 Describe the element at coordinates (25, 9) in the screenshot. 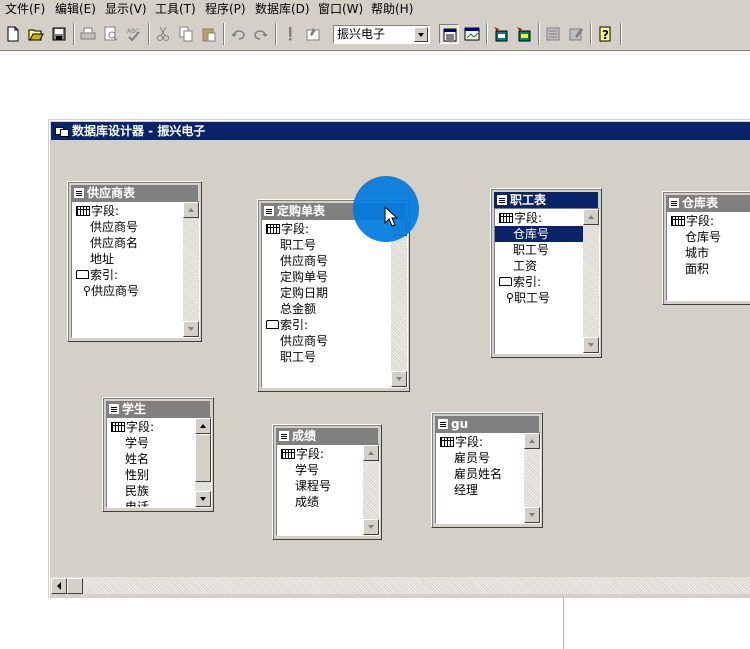

I see `menu-file: 文件(F)` at that location.